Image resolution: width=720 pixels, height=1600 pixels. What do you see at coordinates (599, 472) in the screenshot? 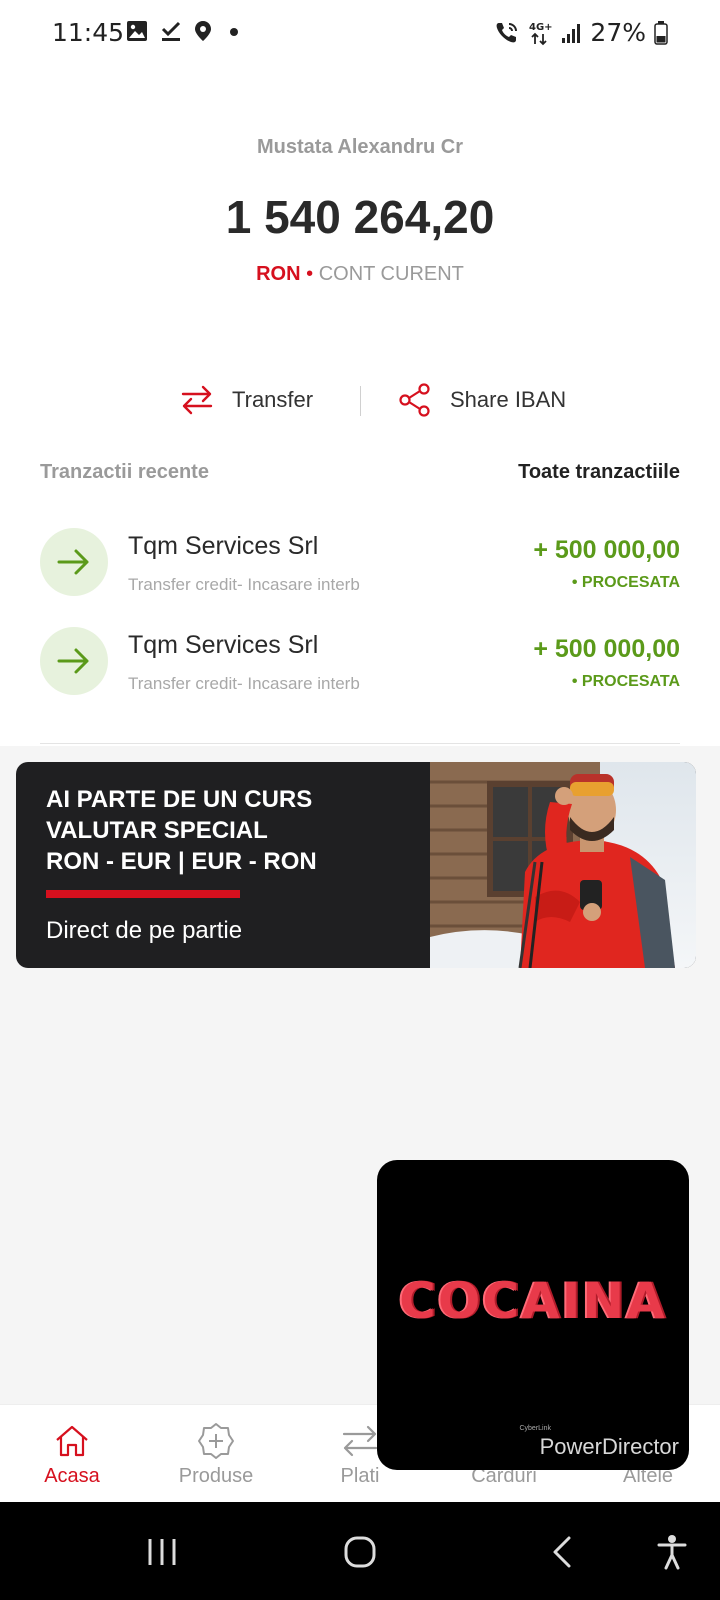
I see `all-transactions-link: Toate tranzactiile` at bounding box center [599, 472].